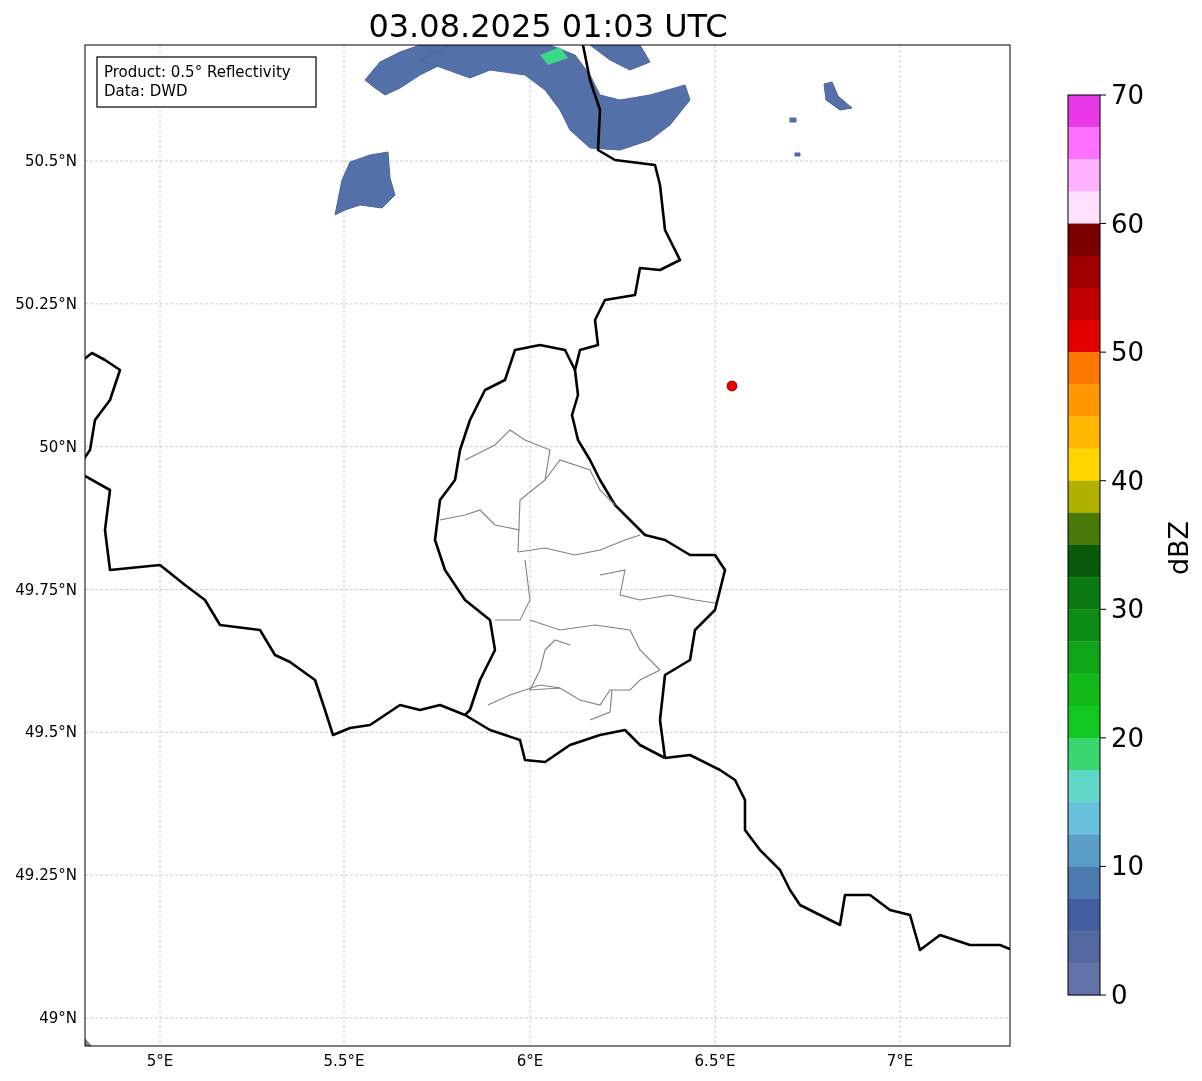  What do you see at coordinates (46, 589) in the screenshot?
I see `latitude-label: 49.75°N` at bounding box center [46, 589].